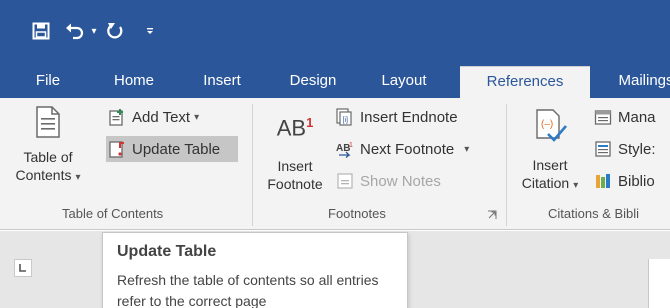  I want to click on manage-sources-label: Mana, so click(637, 117).